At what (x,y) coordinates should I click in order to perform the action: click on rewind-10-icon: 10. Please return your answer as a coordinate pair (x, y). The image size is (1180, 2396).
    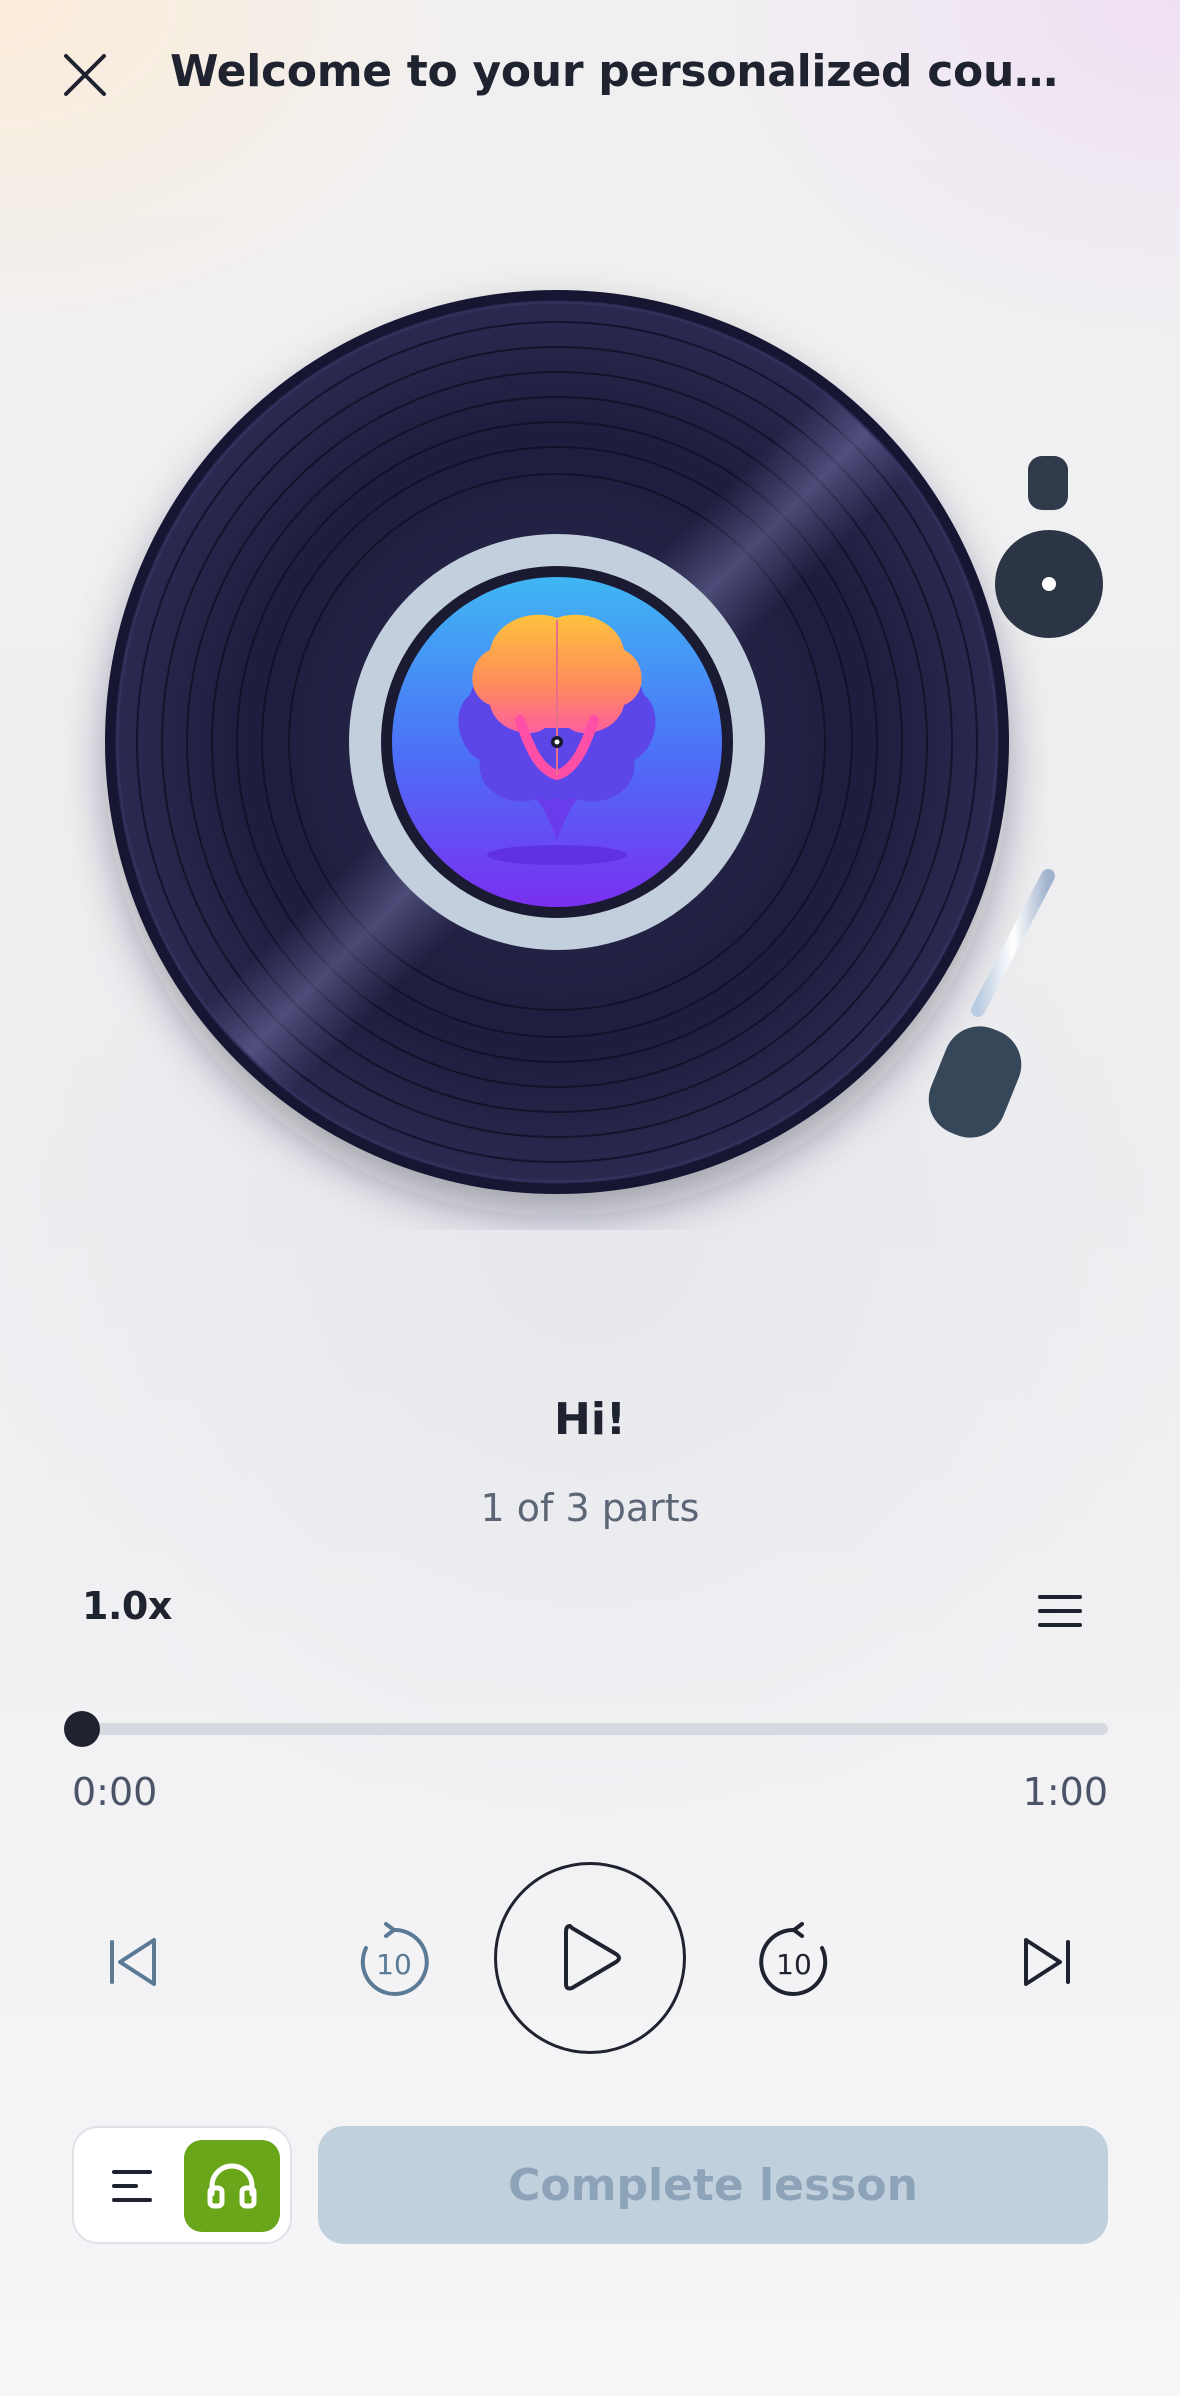
    Looking at the image, I should click on (394, 1959).